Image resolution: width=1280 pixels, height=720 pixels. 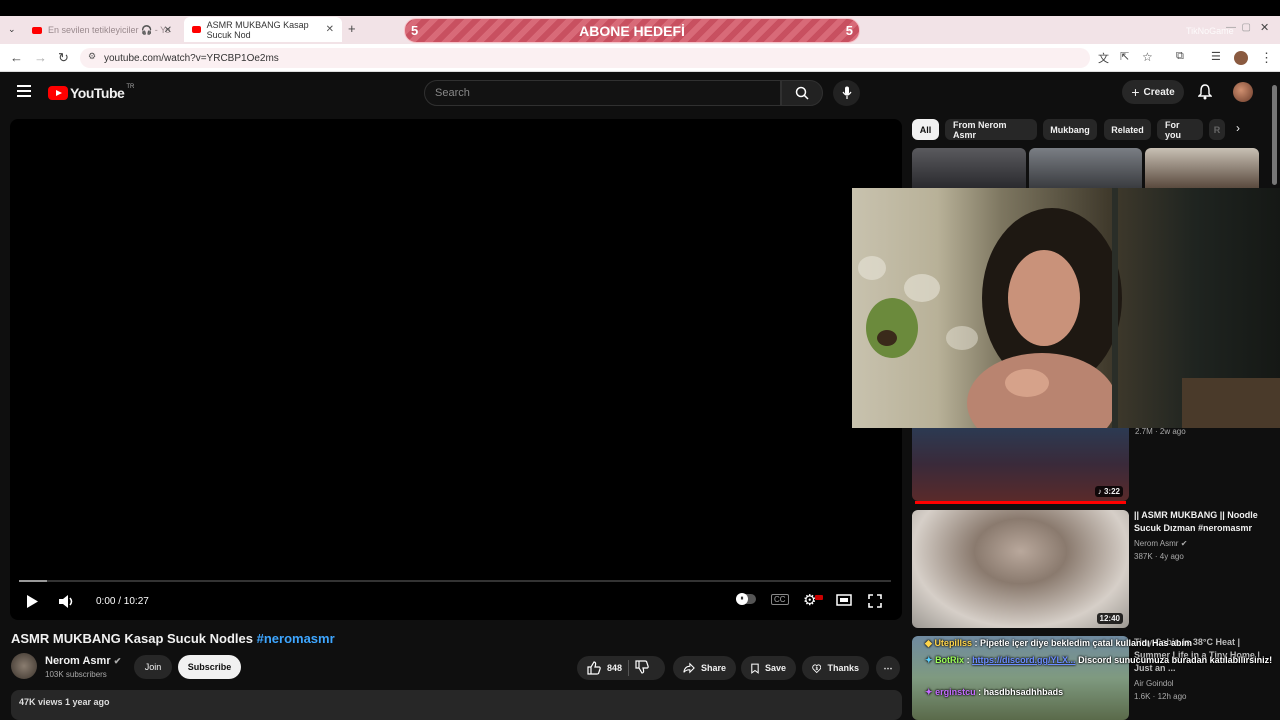 I want to click on volume-button, so click(x=67, y=601).